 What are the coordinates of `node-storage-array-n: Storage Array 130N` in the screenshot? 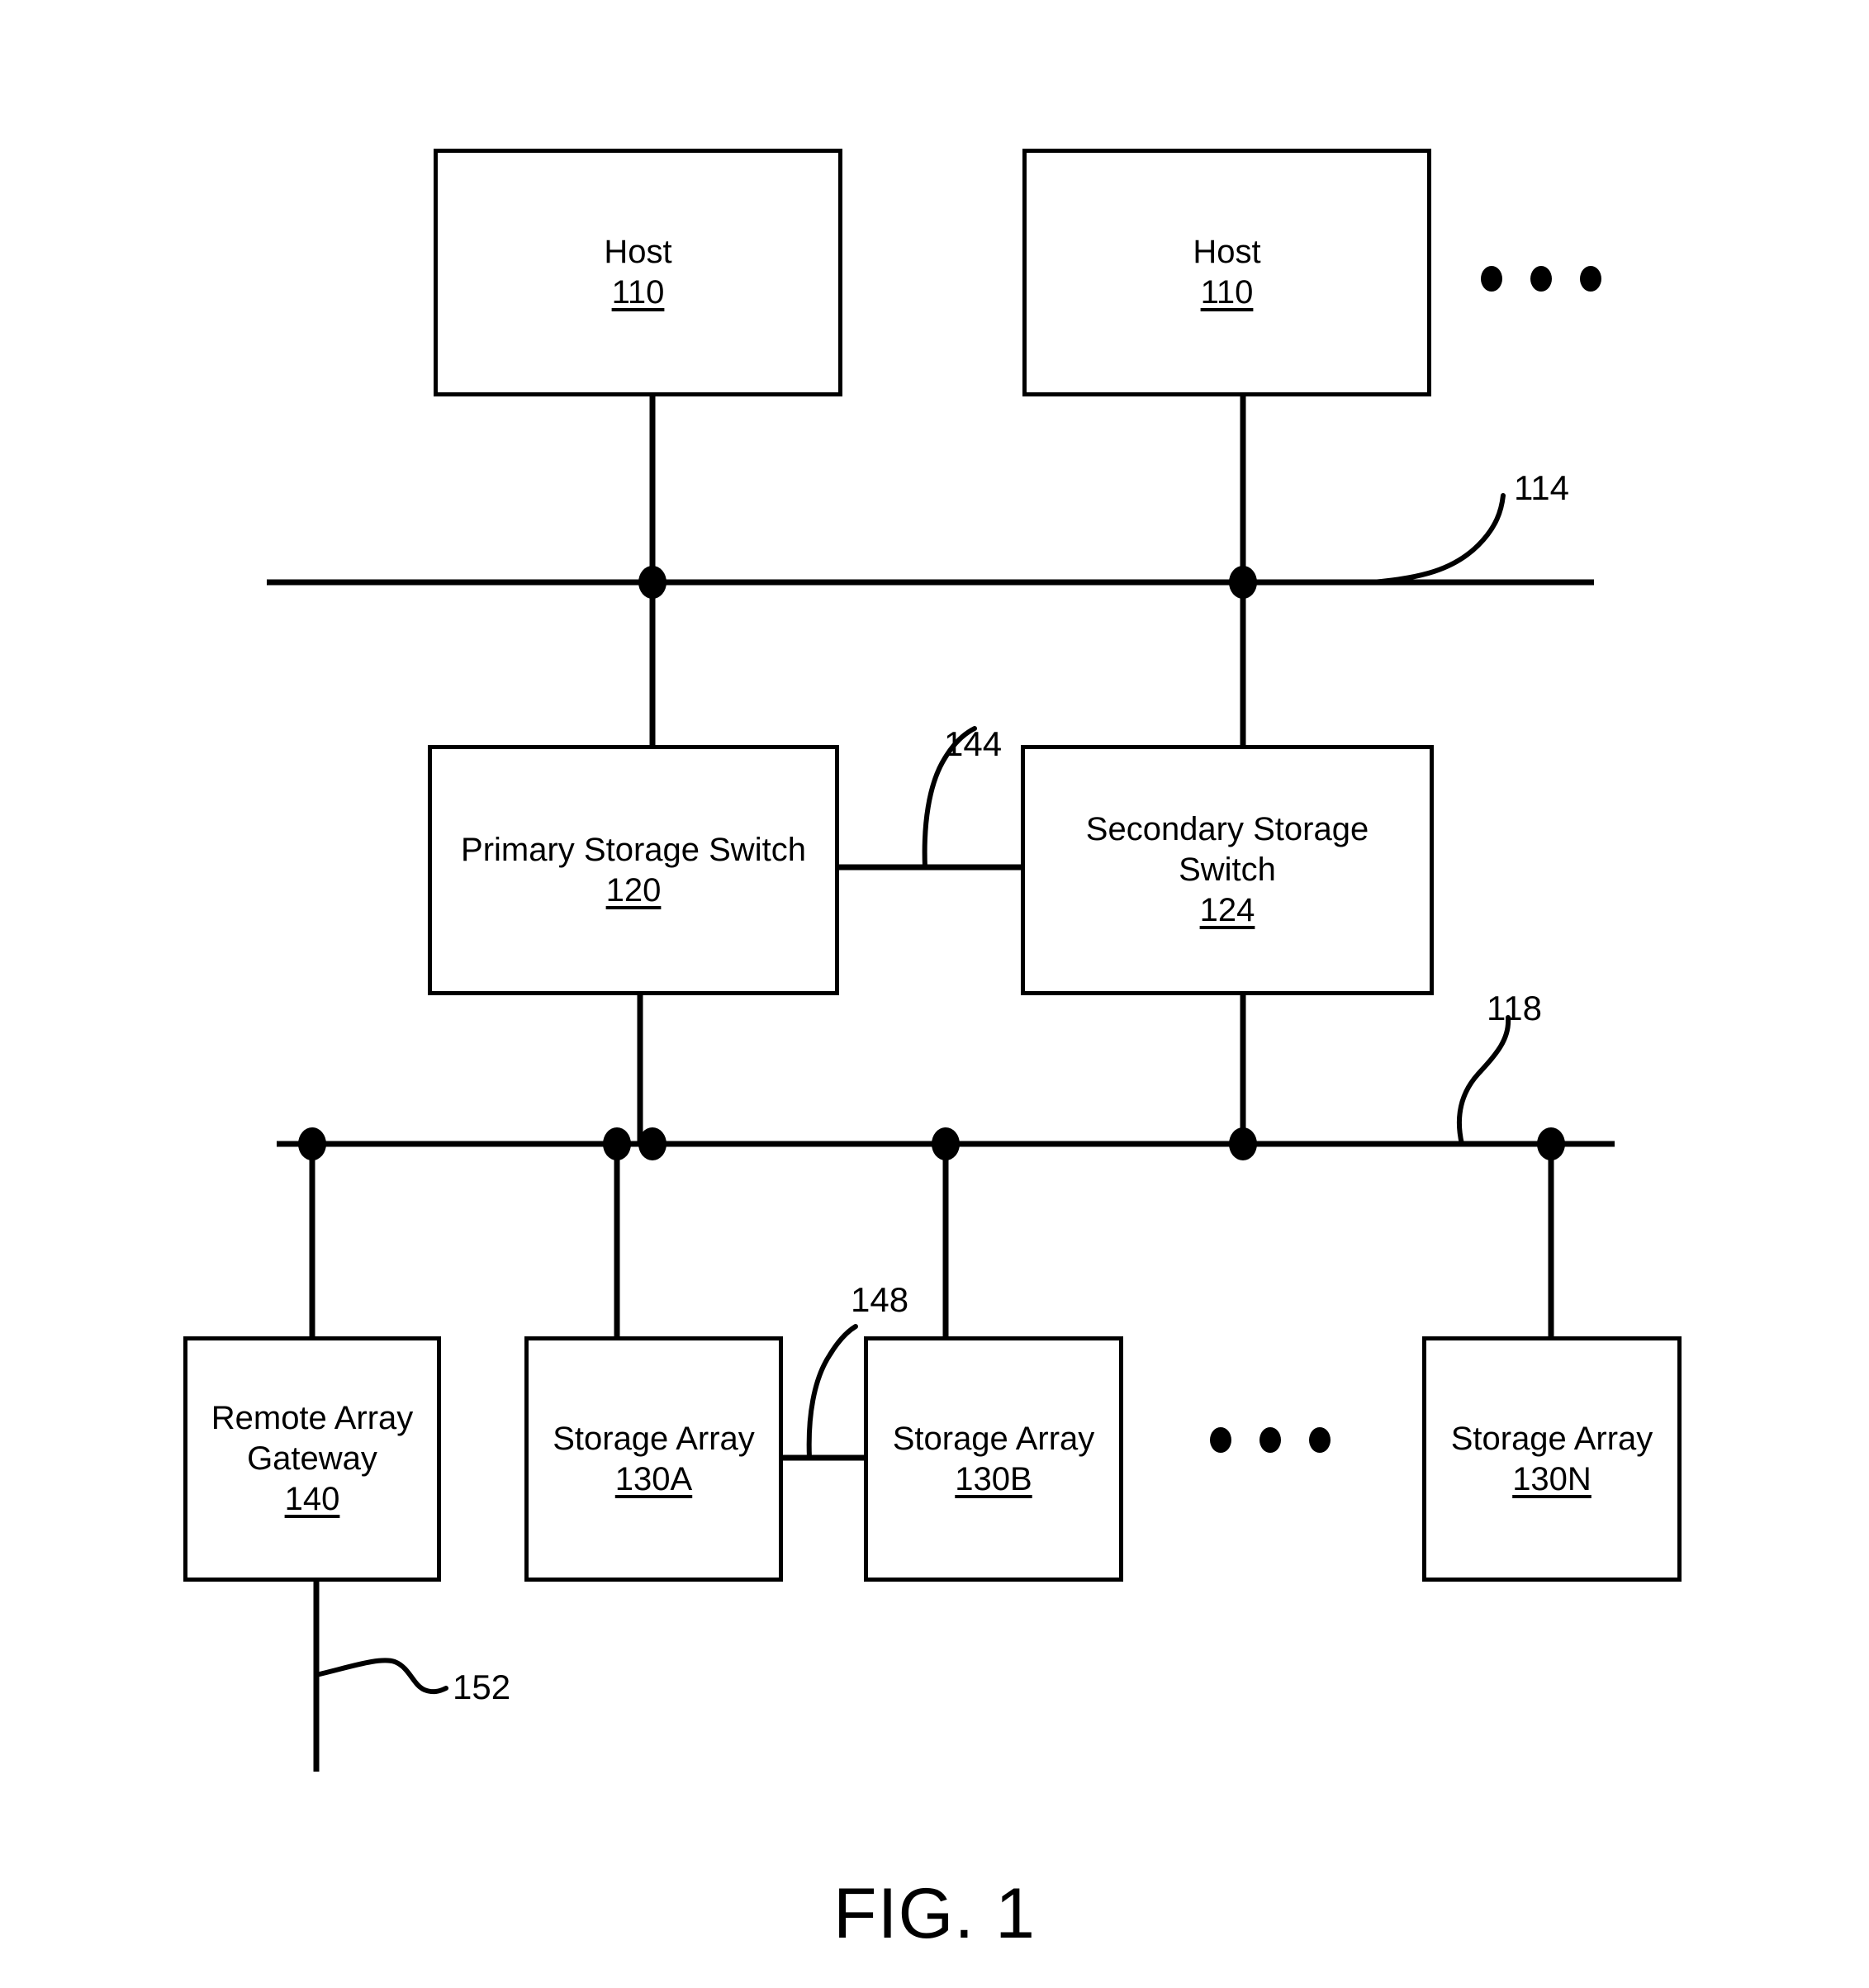 It's located at (1552, 1459).